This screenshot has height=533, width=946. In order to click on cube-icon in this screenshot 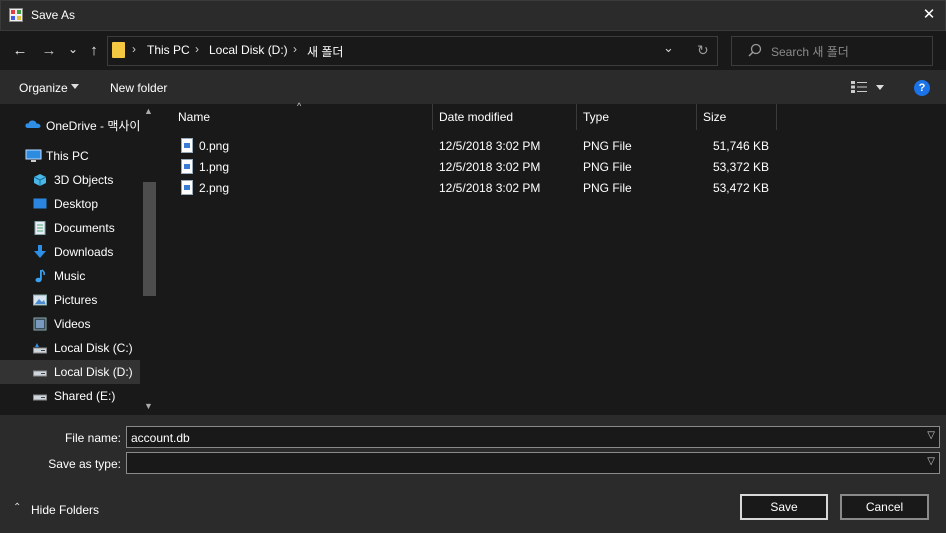, I will do `click(40, 180)`.